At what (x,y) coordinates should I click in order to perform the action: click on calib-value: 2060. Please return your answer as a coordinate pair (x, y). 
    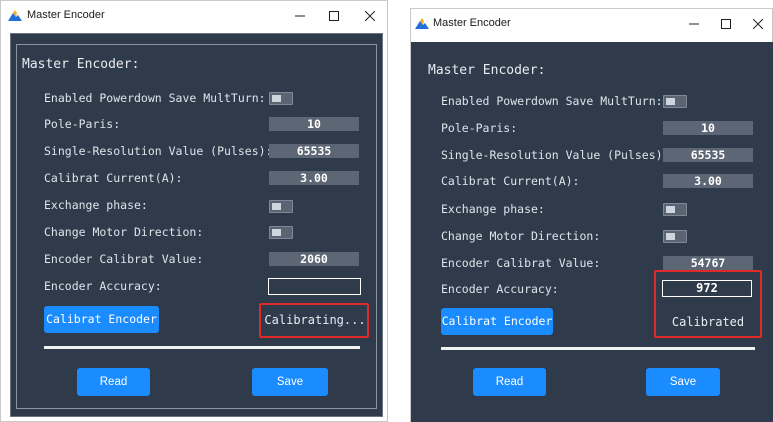
    Looking at the image, I should click on (314, 259).